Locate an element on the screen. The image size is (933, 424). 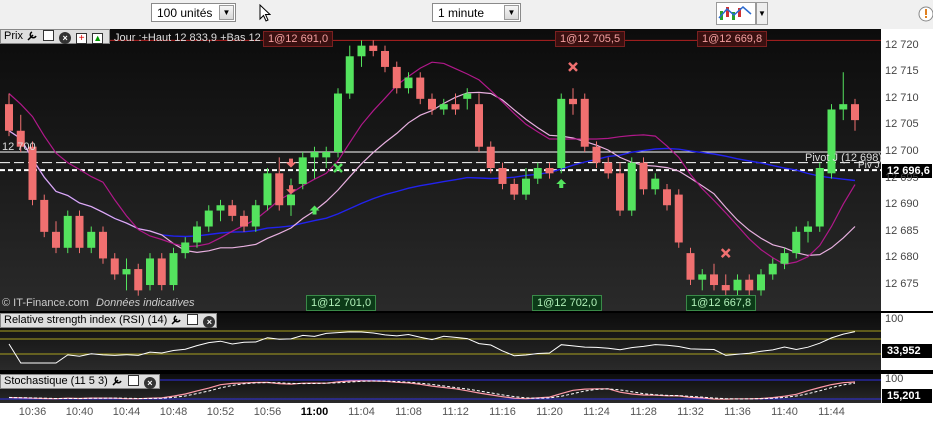
price-axis-tick: 12 715 is located at coordinates (902, 71).